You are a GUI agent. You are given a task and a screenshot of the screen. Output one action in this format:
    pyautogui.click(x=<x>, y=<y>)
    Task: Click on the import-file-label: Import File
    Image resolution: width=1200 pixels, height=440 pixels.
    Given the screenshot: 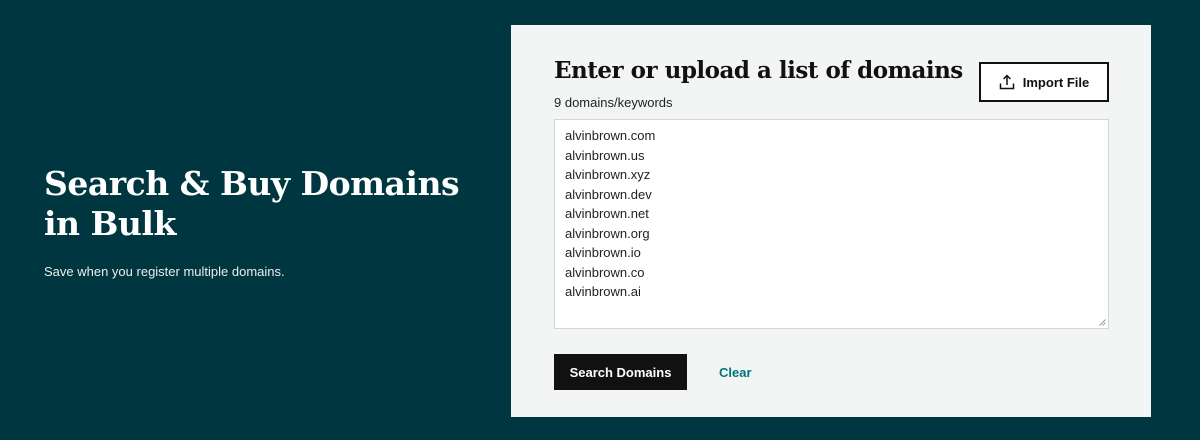 What is the action you would take?
    pyautogui.click(x=1056, y=82)
    